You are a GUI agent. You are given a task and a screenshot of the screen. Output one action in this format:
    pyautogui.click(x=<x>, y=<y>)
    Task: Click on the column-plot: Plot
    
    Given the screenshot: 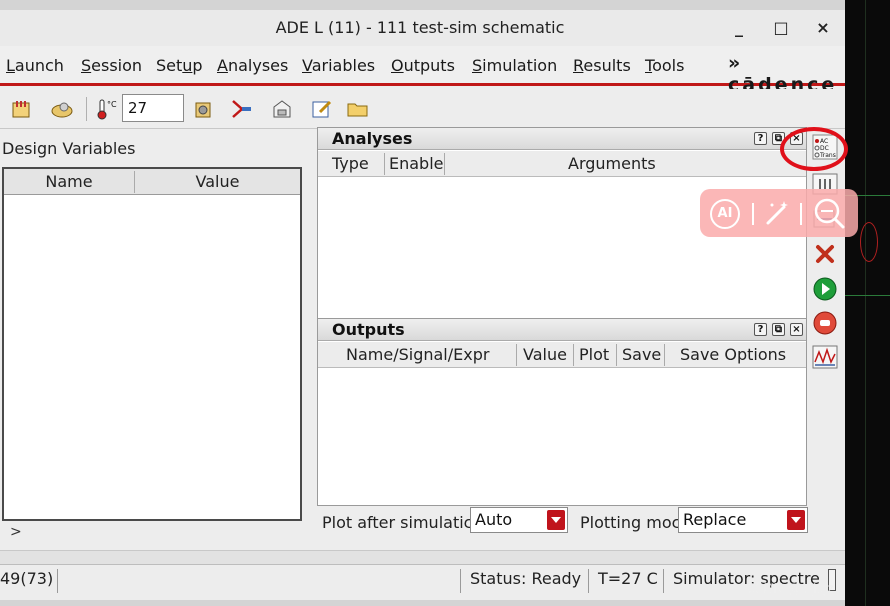 What is the action you would take?
    pyautogui.click(x=594, y=354)
    